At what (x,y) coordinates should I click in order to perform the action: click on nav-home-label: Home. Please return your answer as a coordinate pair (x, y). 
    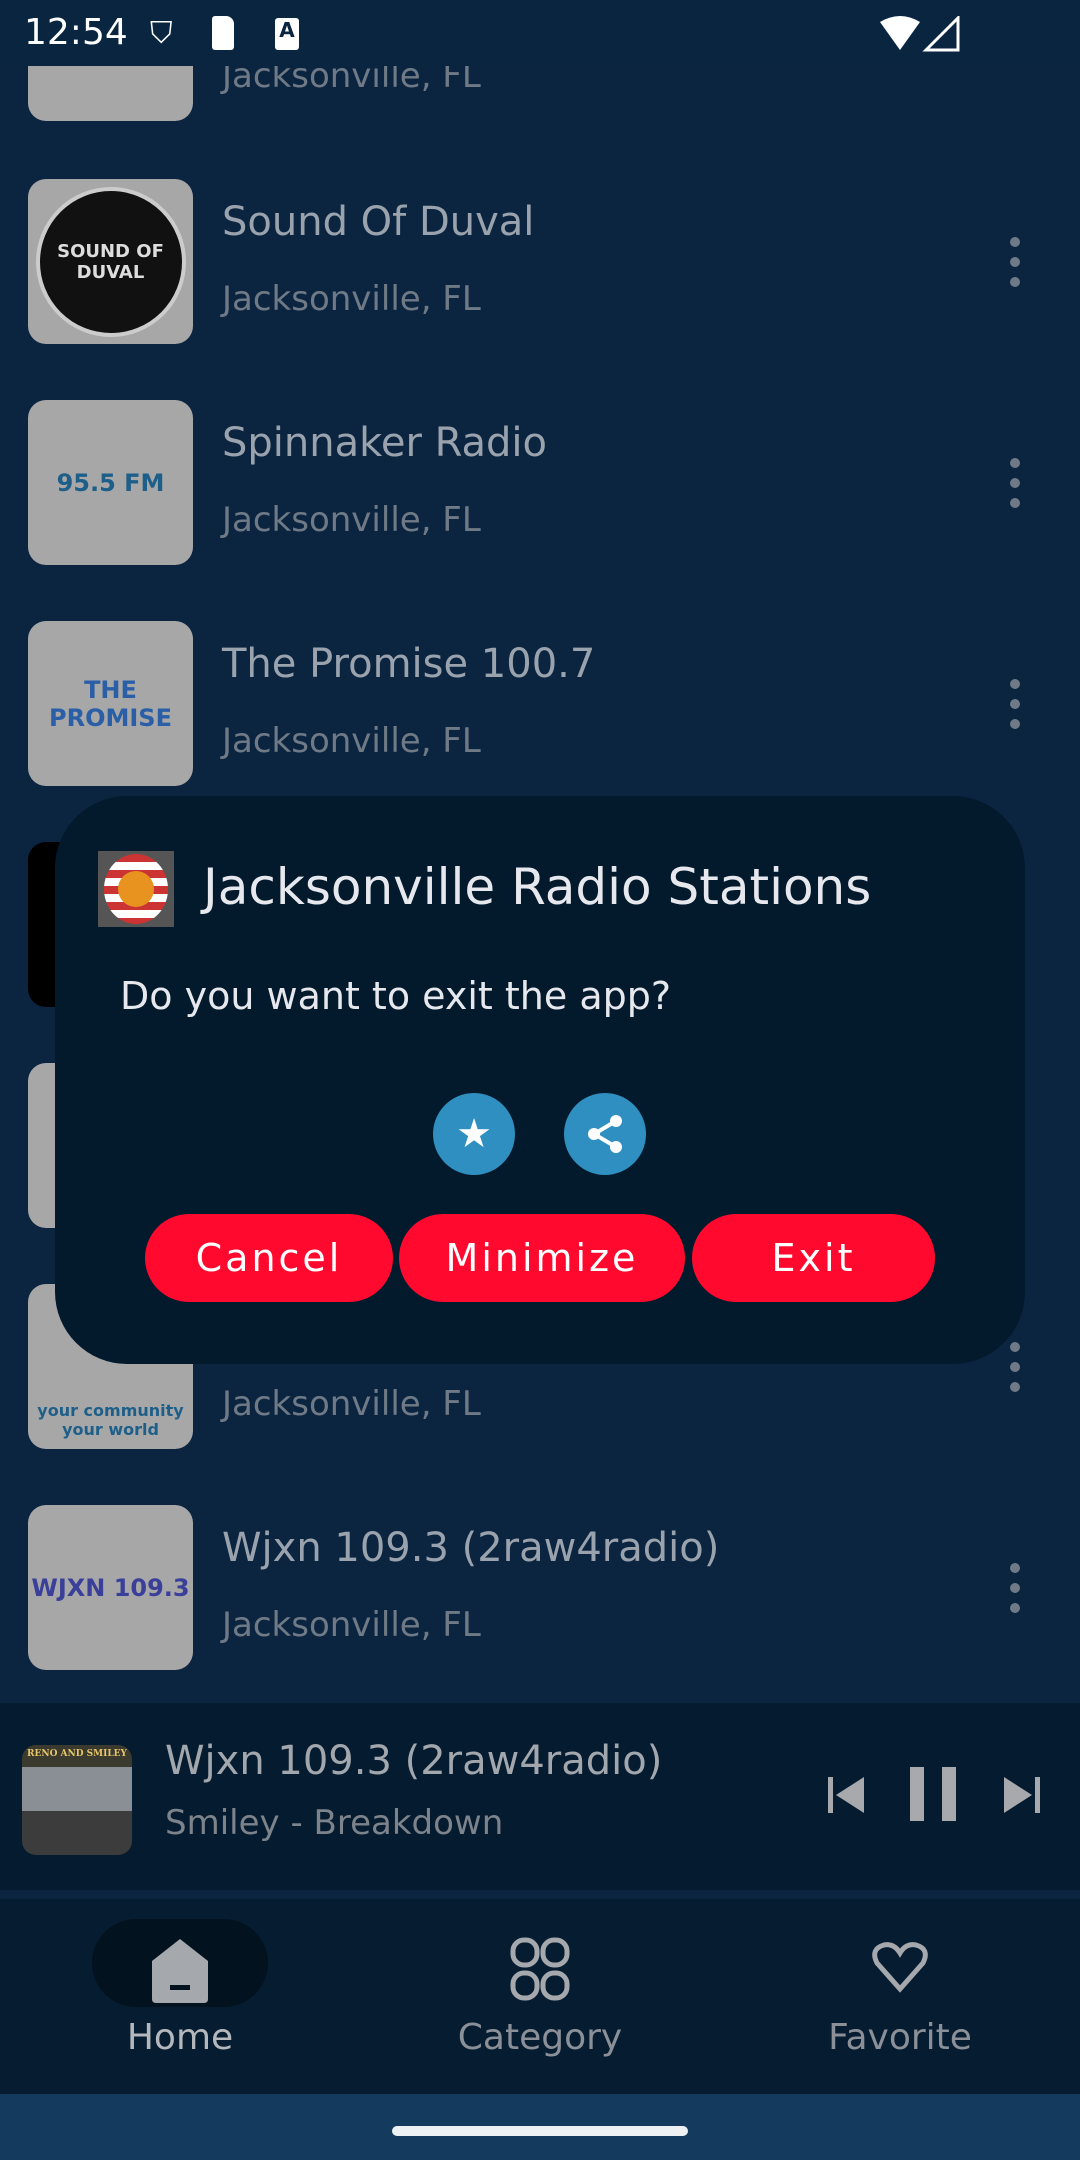
    Looking at the image, I should click on (180, 2037).